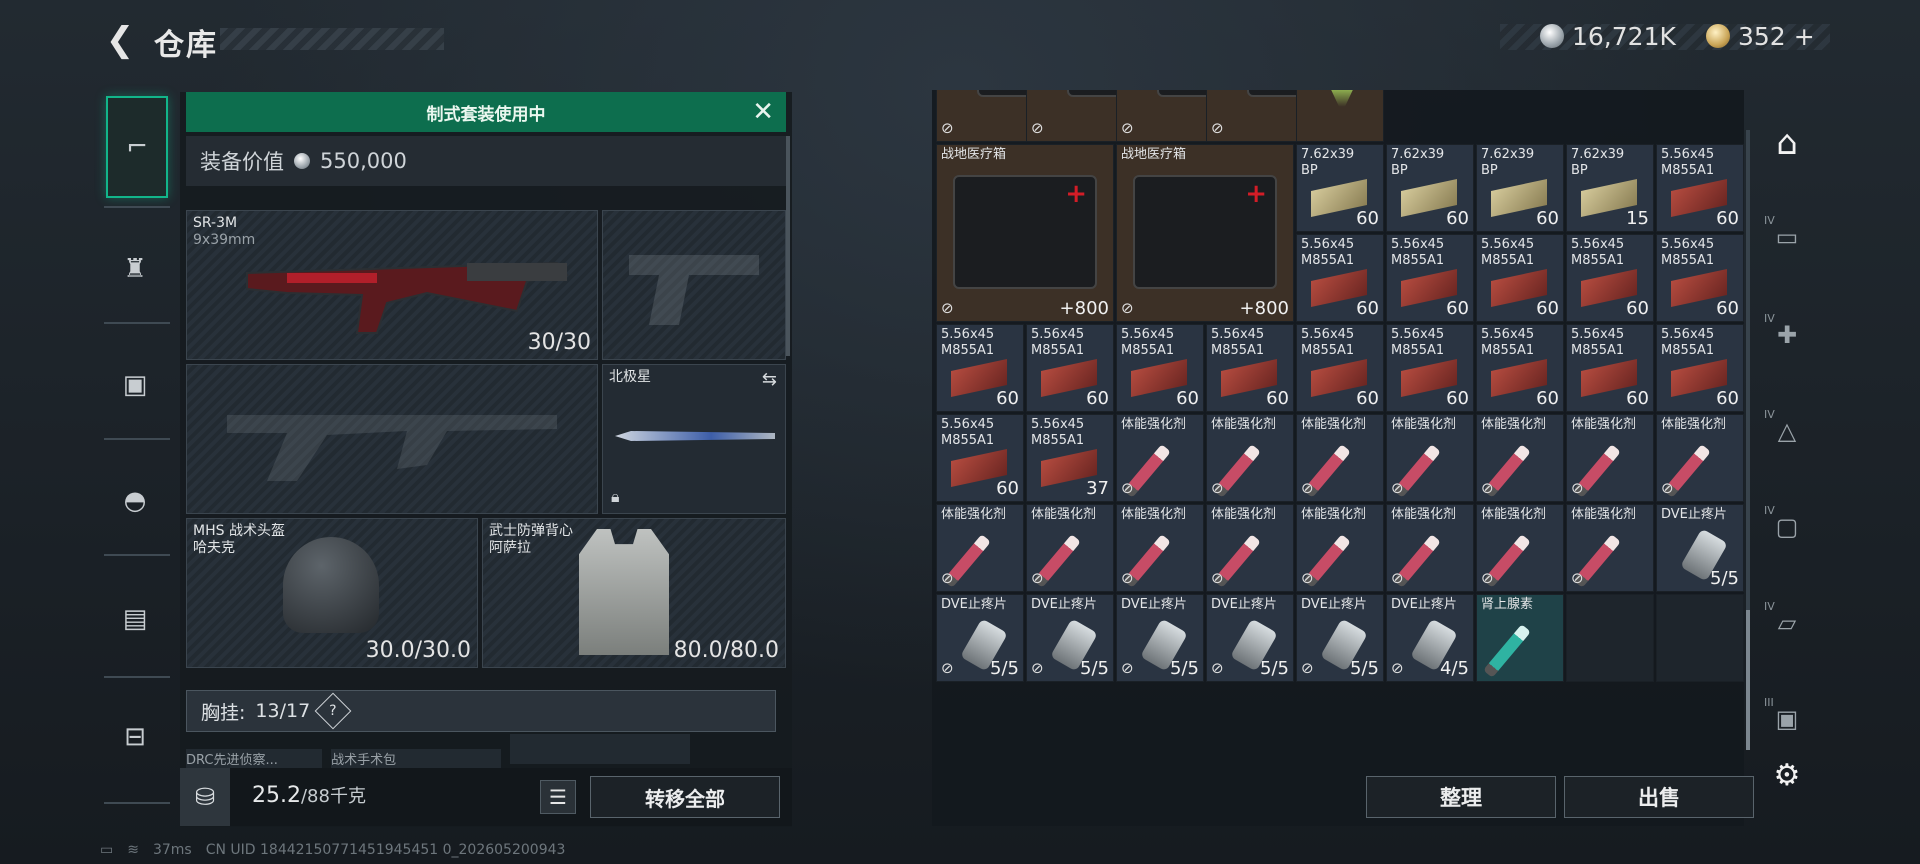  I want to click on item-name: 体能强化剂, so click(974, 514).